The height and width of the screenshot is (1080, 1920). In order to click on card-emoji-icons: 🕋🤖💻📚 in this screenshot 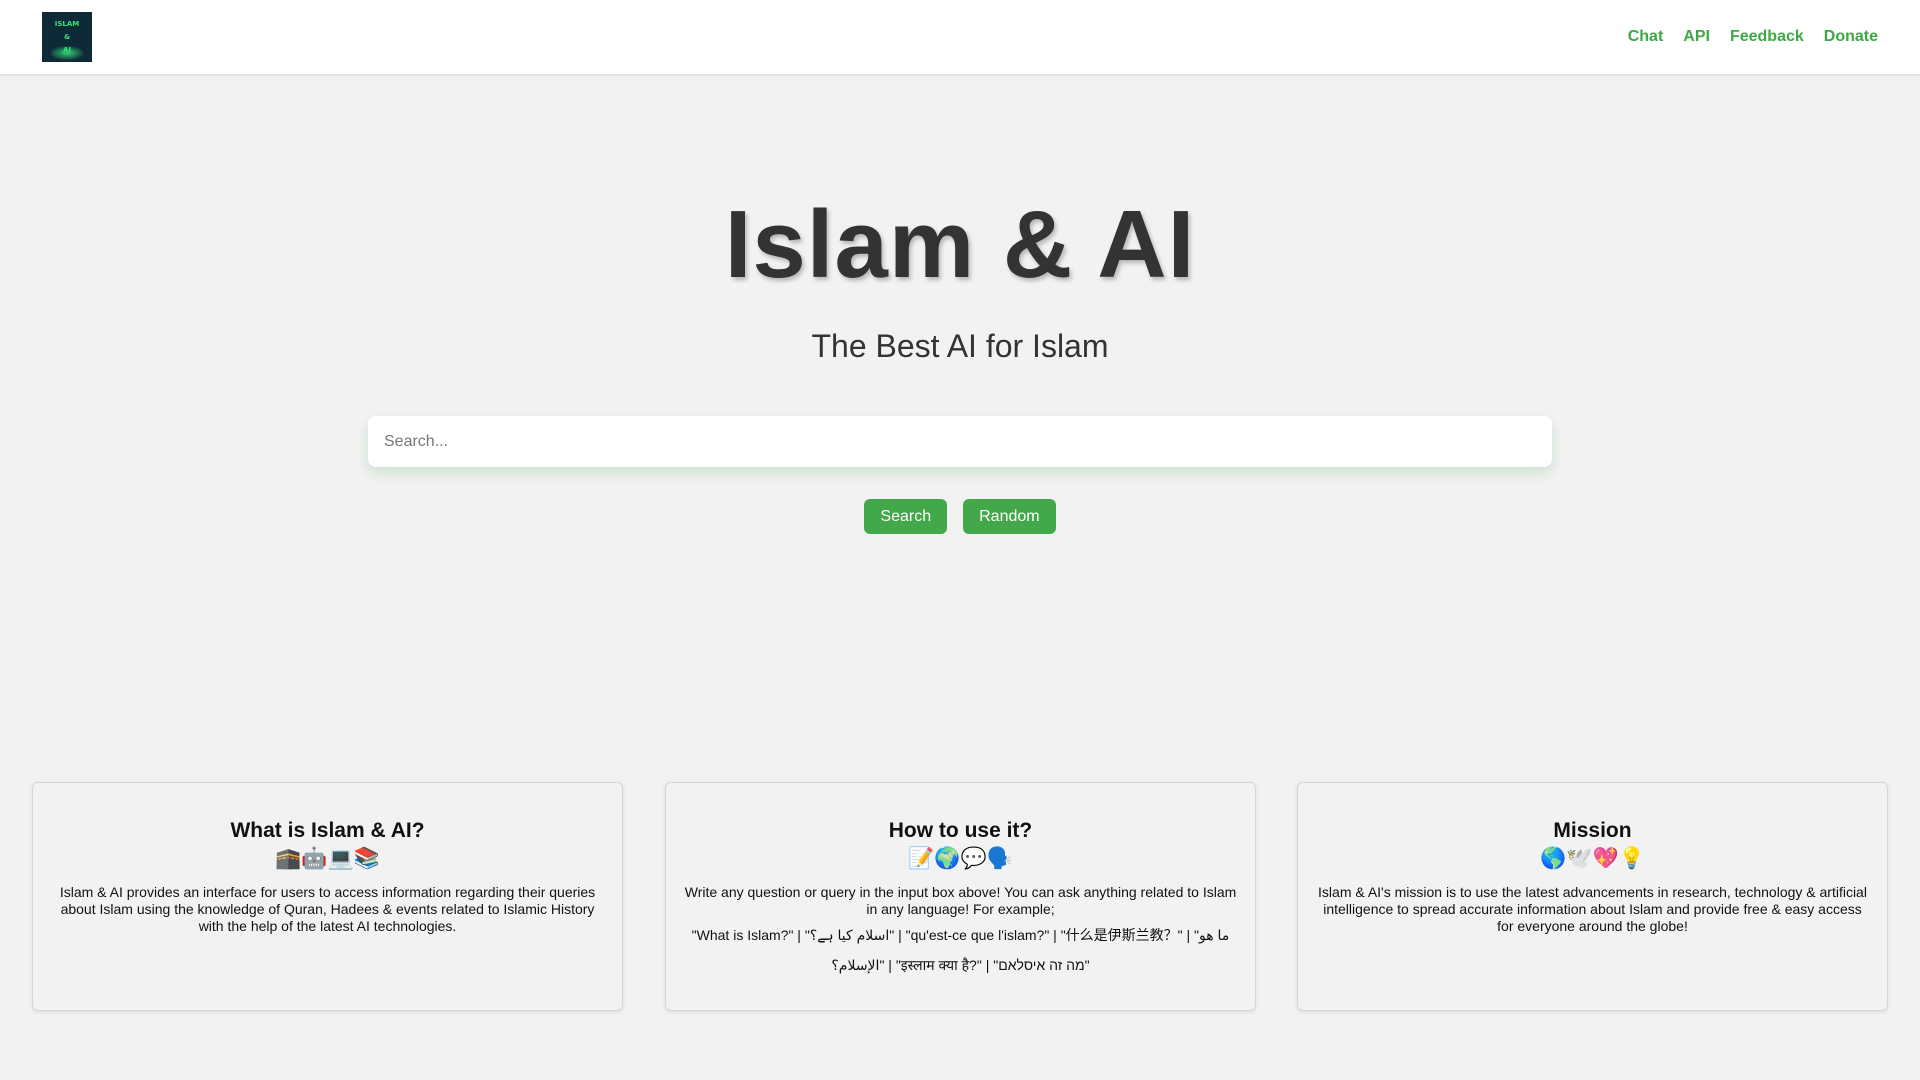, I will do `click(327, 858)`.